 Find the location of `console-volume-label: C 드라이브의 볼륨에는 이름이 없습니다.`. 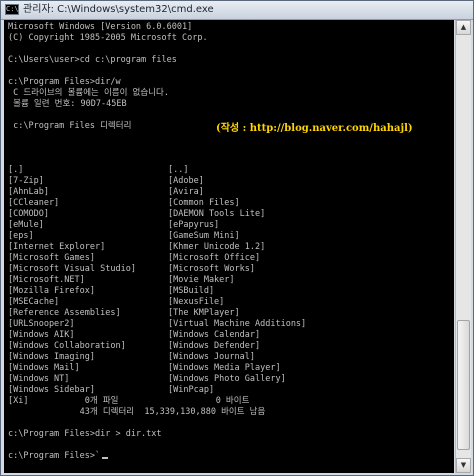

console-volume-label: C 드라이브의 볼륨에는 이름이 없습니다. is located at coordinates (88, 93).